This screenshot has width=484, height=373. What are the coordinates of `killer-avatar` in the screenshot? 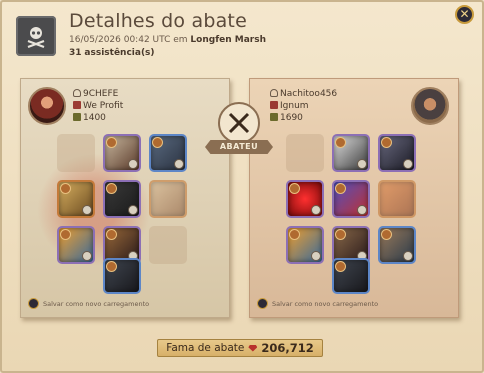 It's located at (47, 106).